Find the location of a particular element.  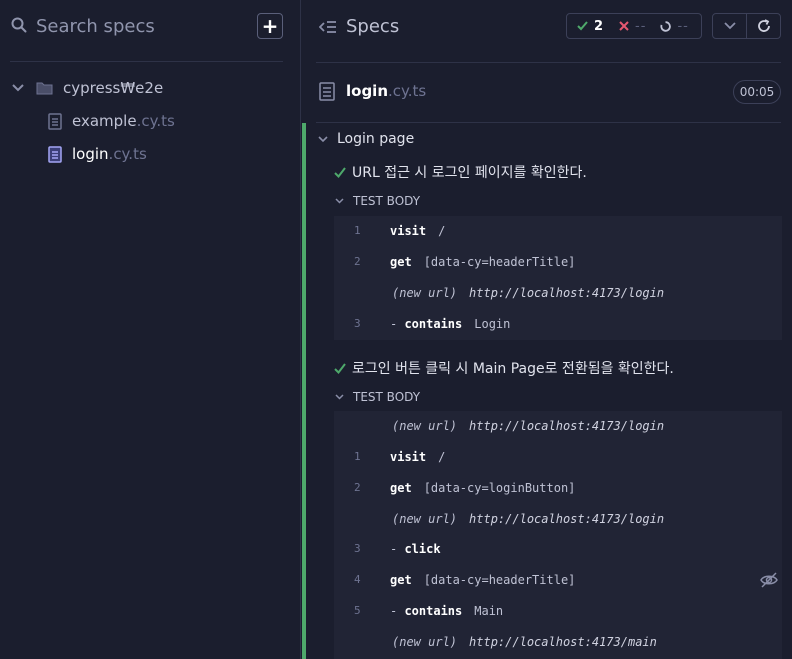

tree-file-row-active: login .cy.ts is located at coordinates (97, 154).